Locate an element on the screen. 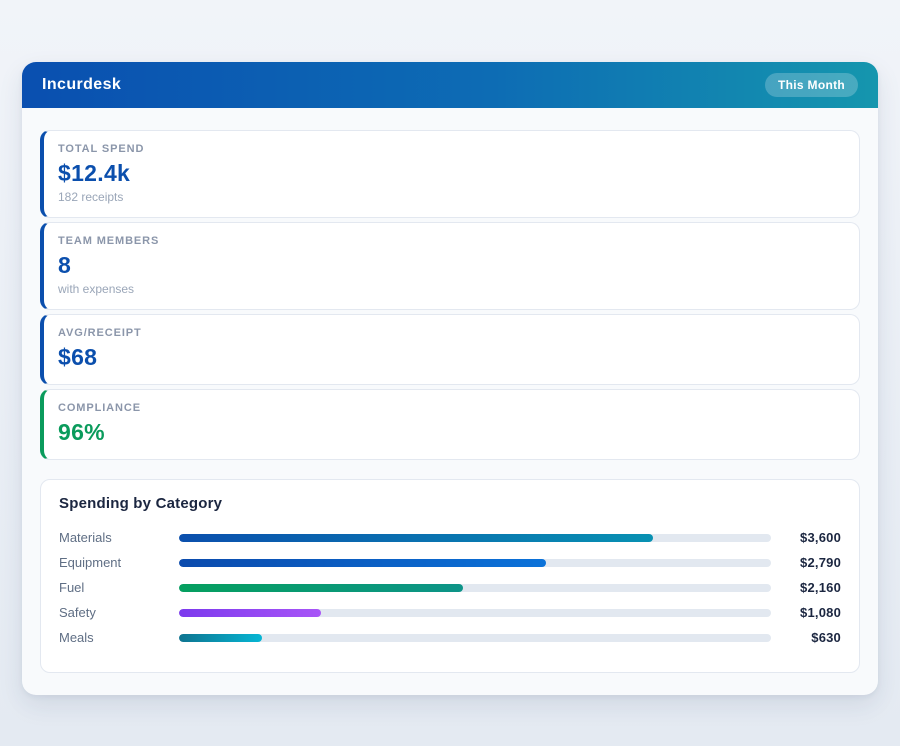  chart-category-label: Equipment is located at coordinates (90, 562).